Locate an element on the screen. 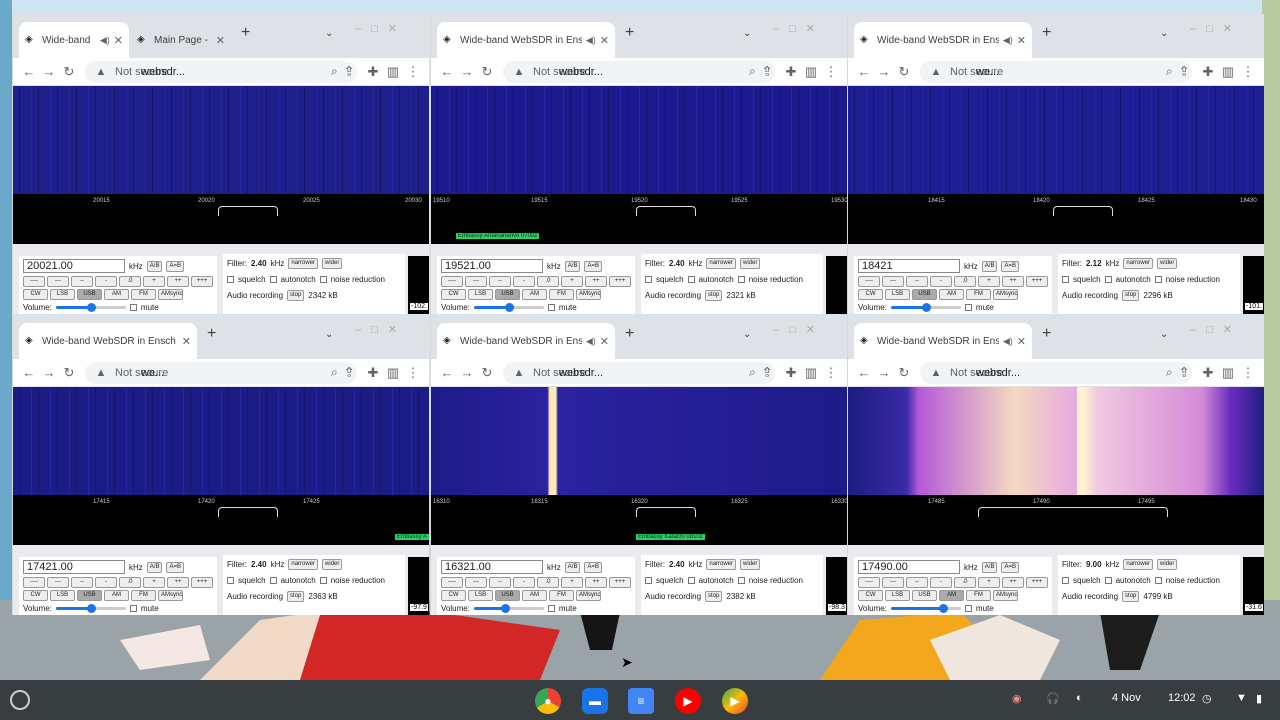 The image size is (1280, 720). browser-tab: ◈ Main Page - ✕ is located at coordinates (181, 40).